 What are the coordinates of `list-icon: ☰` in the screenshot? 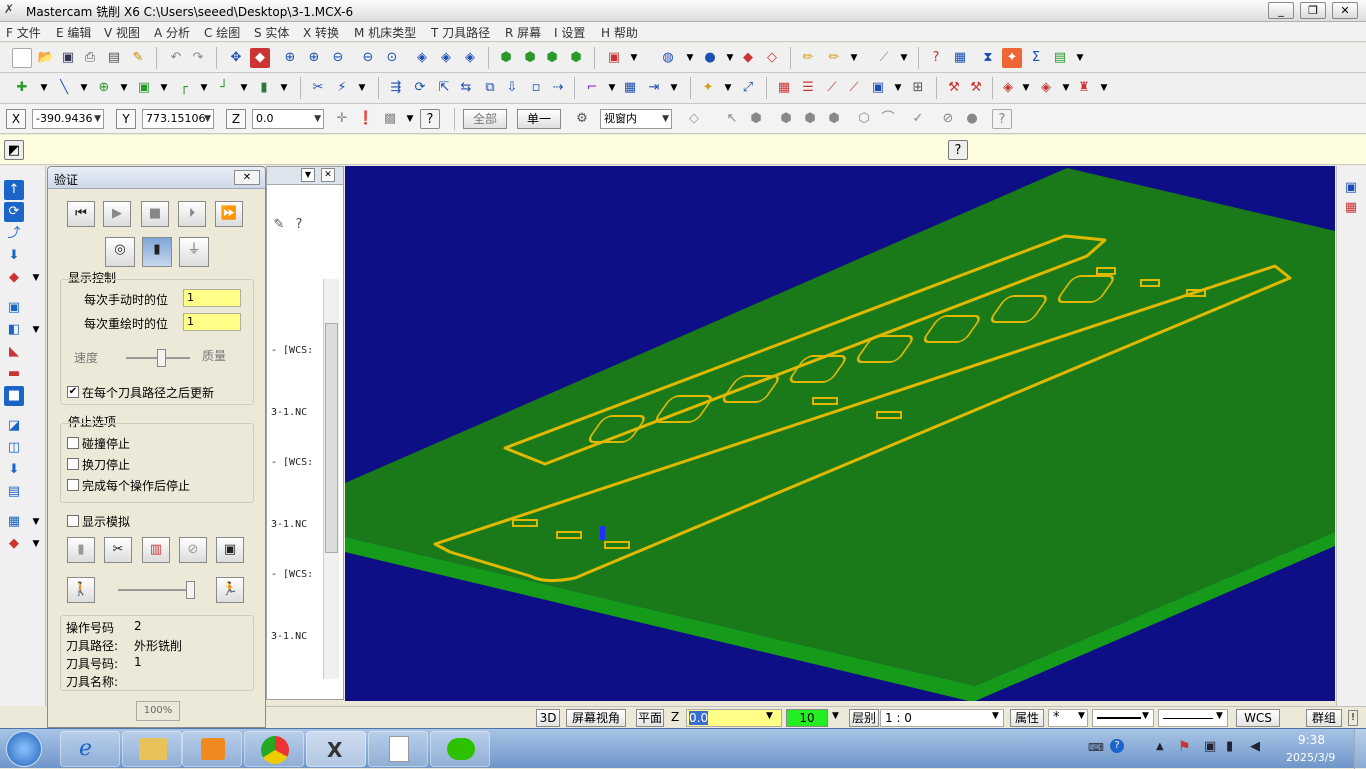 It's located at (808, 88).